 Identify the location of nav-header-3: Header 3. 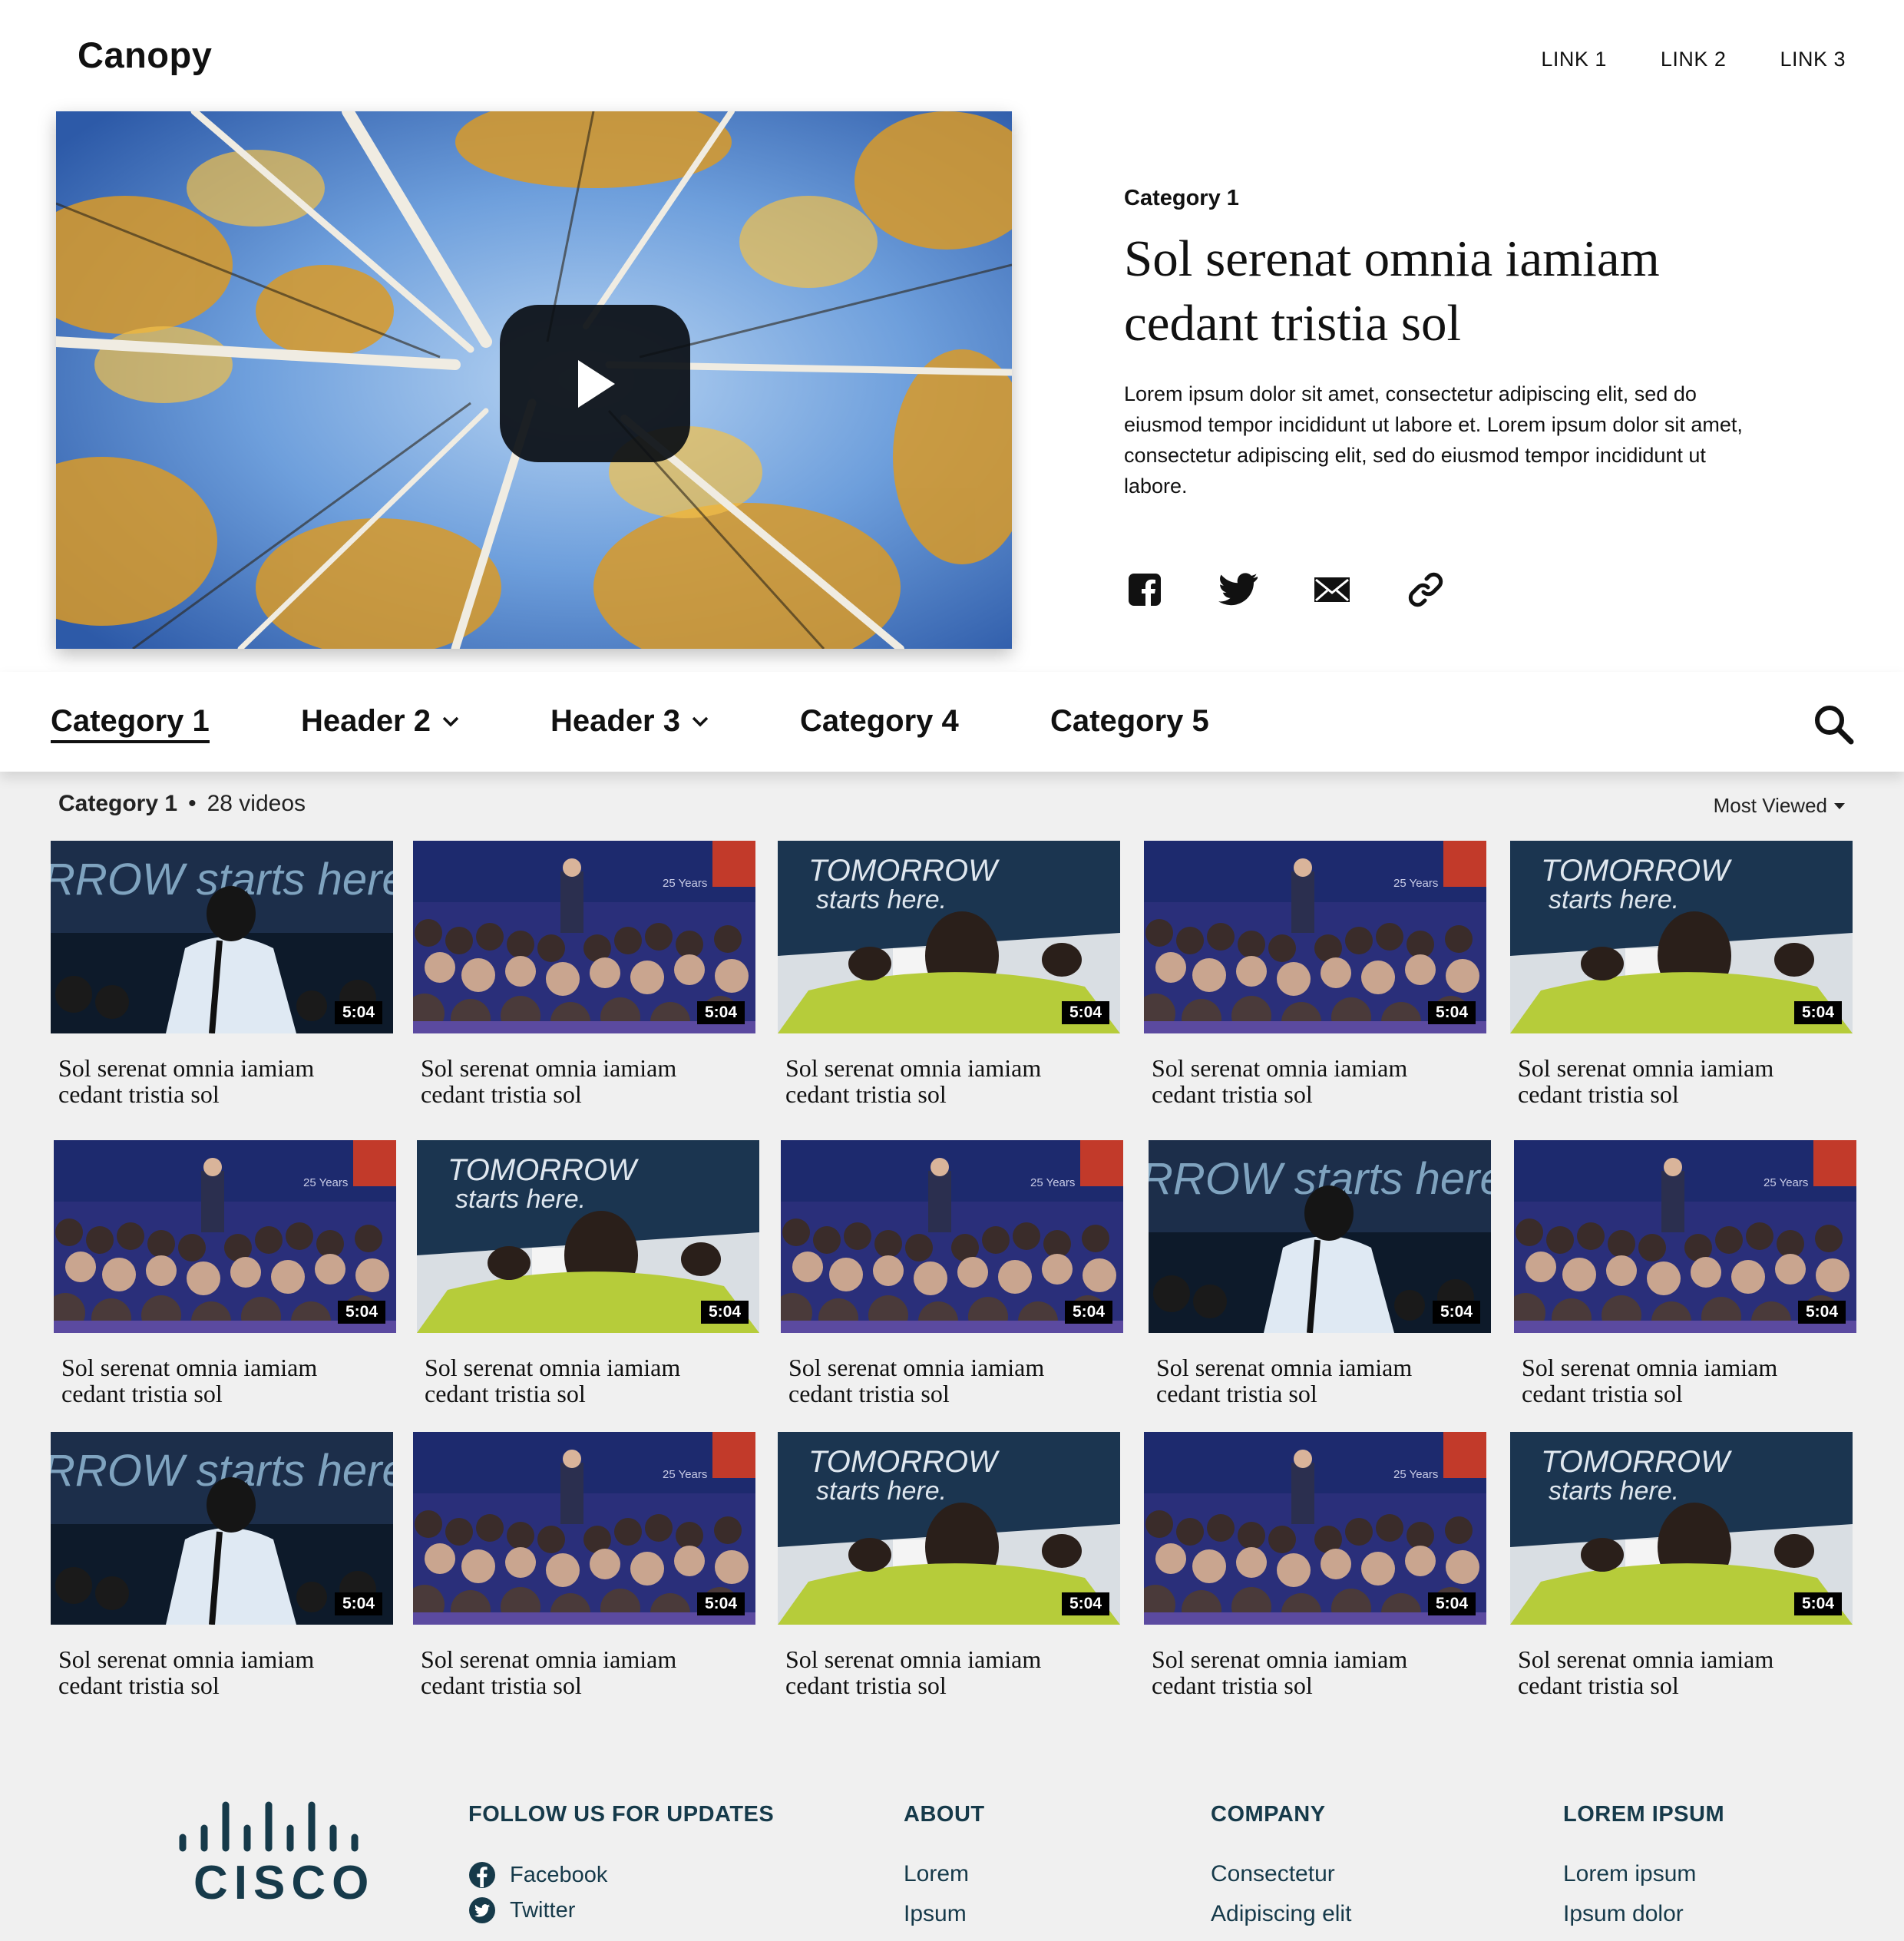
(629, 721).